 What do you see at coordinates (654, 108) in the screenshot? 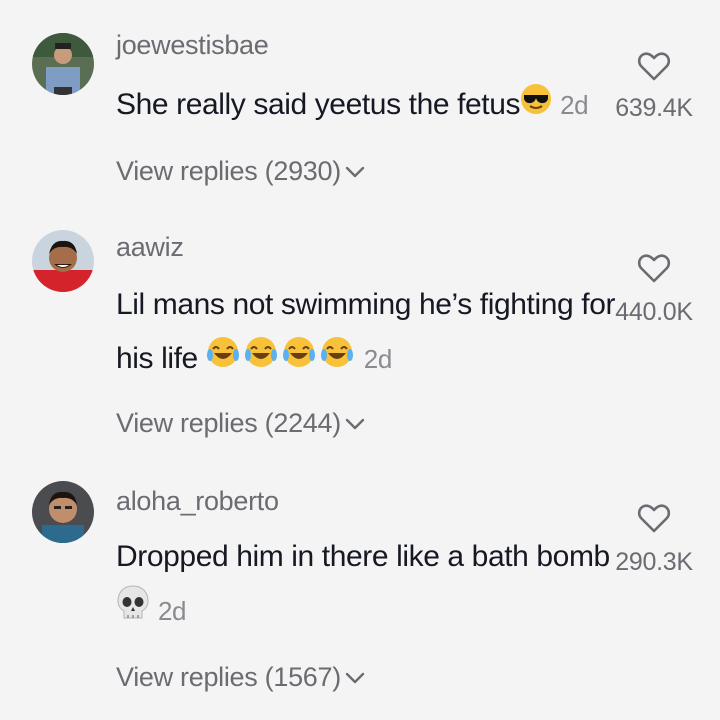
I see `like-count: 639.4K` at bounding box center [654, 108].